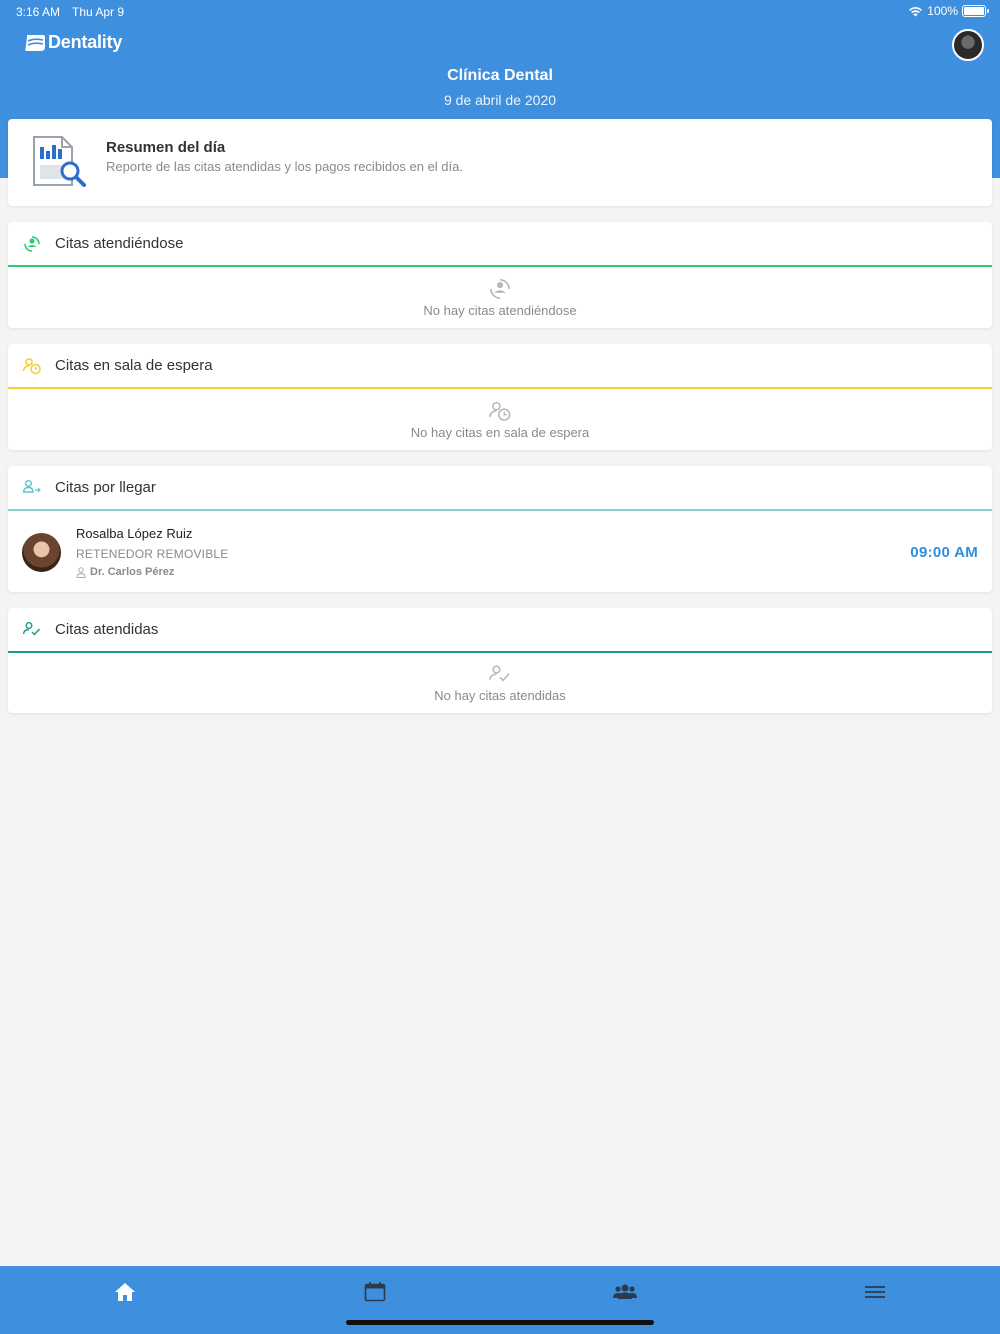 The width and height of the screenshot is (1000, 1334). What do you see at coordinates (500, 695) in the screenshot?
I see `empty-state-text: No hay citas atendidas` at bounding box center [500, 695].